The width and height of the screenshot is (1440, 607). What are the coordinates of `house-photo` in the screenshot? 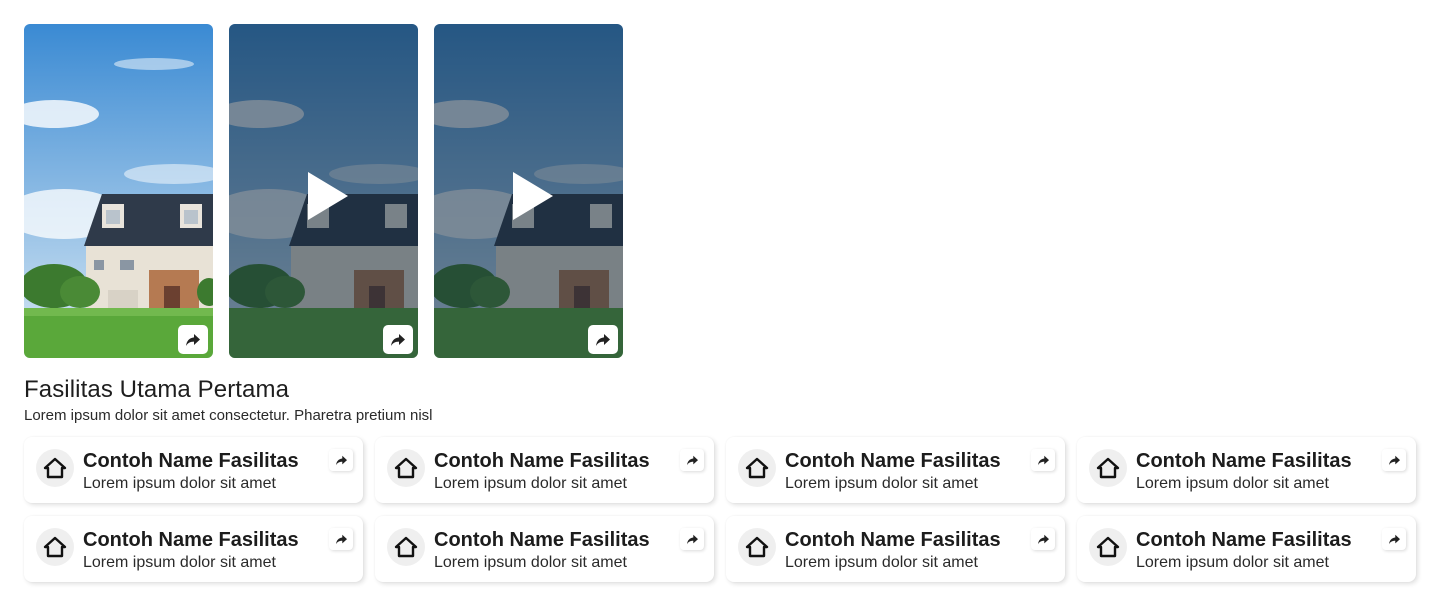 It's located at (118, 191).